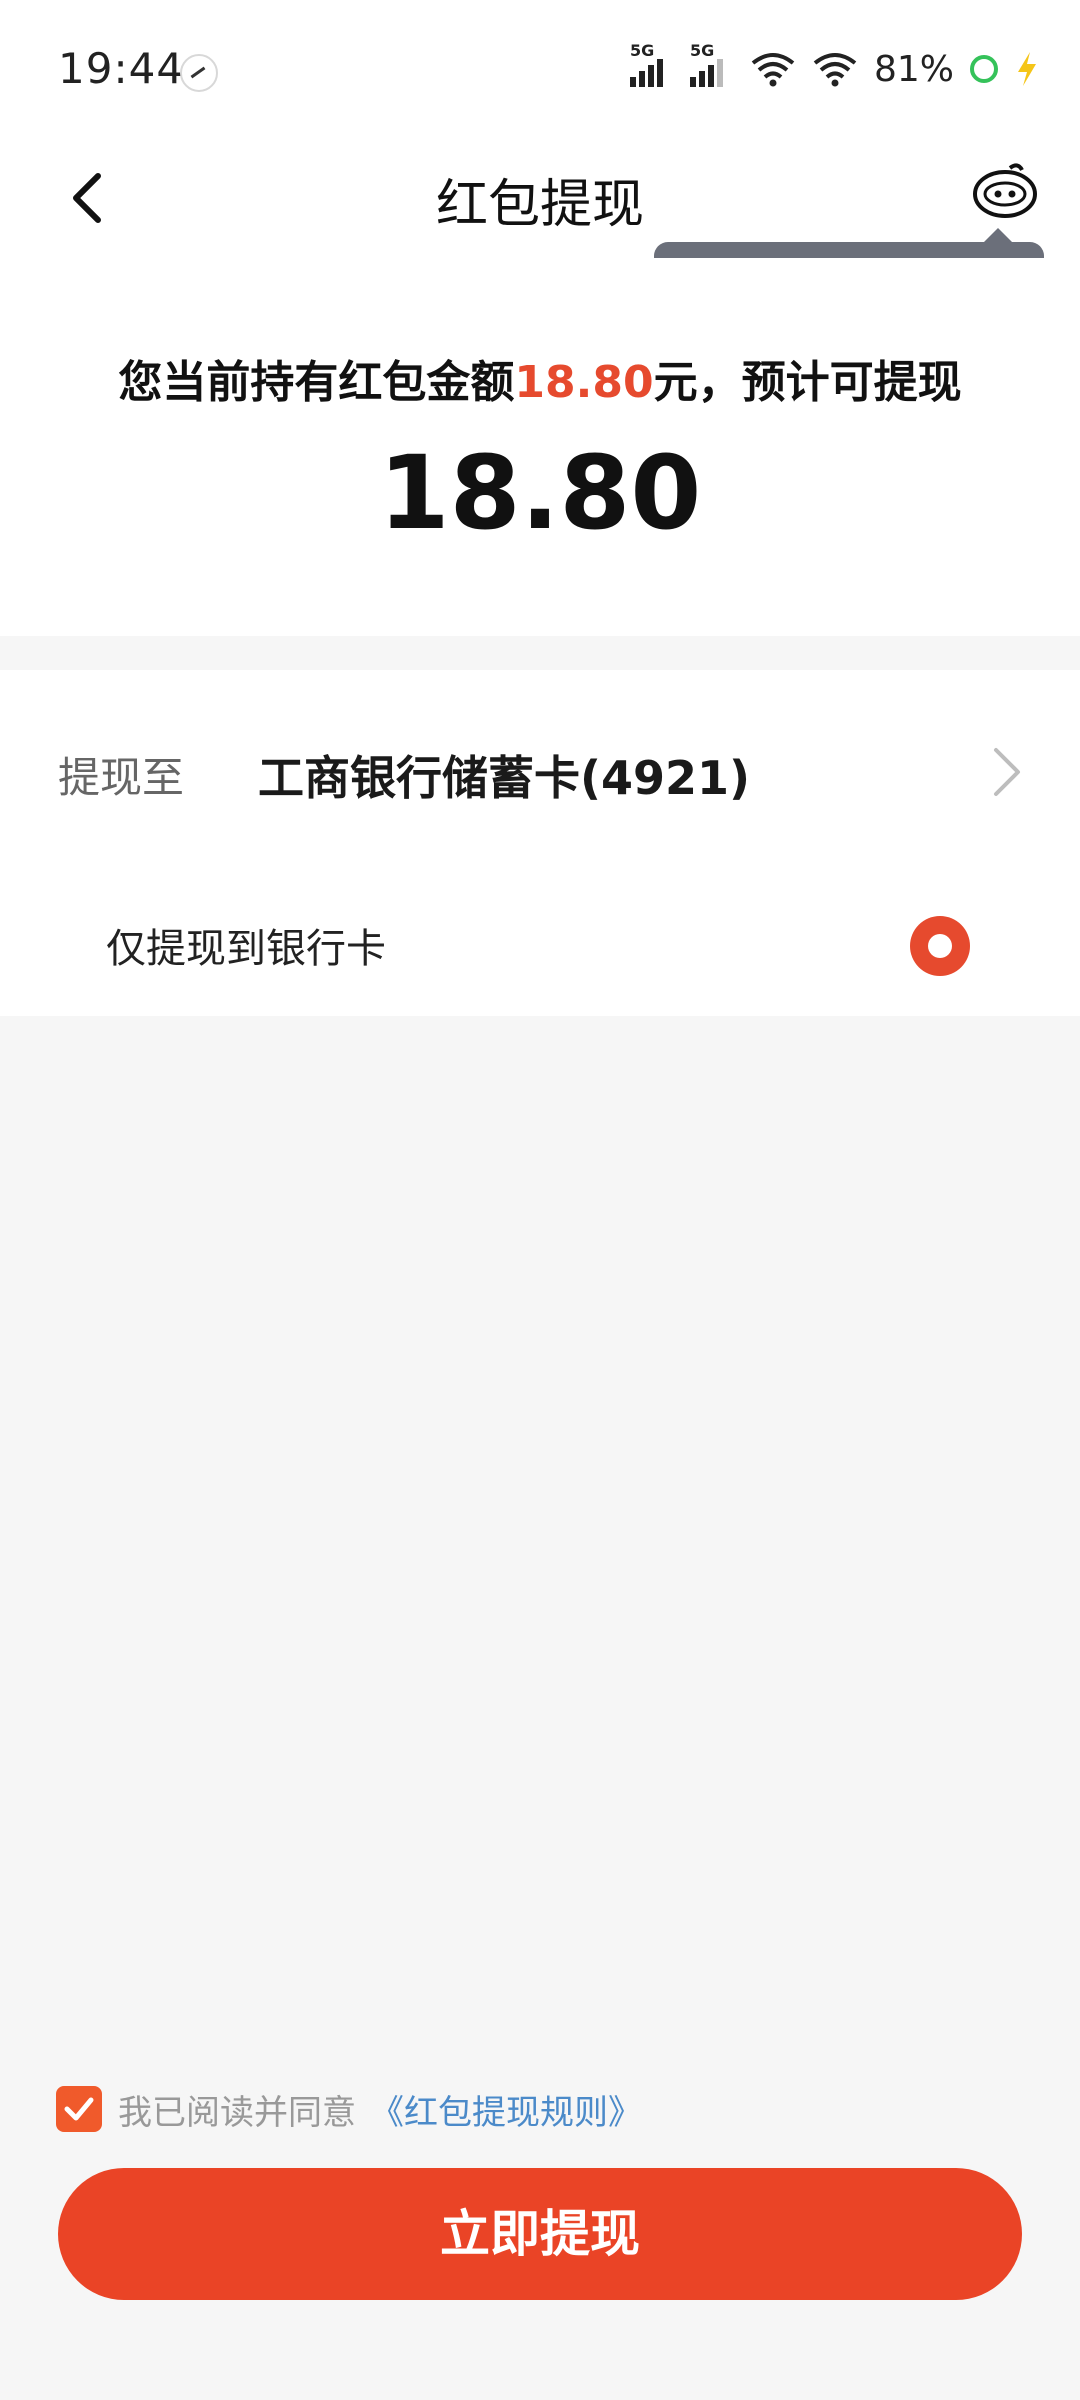 This screenshot has width=1080, height=2400. What do you see at coordinates (940, 946) in the screenshot?
I see `bank-only-radio` at bounding box center [940, 946].